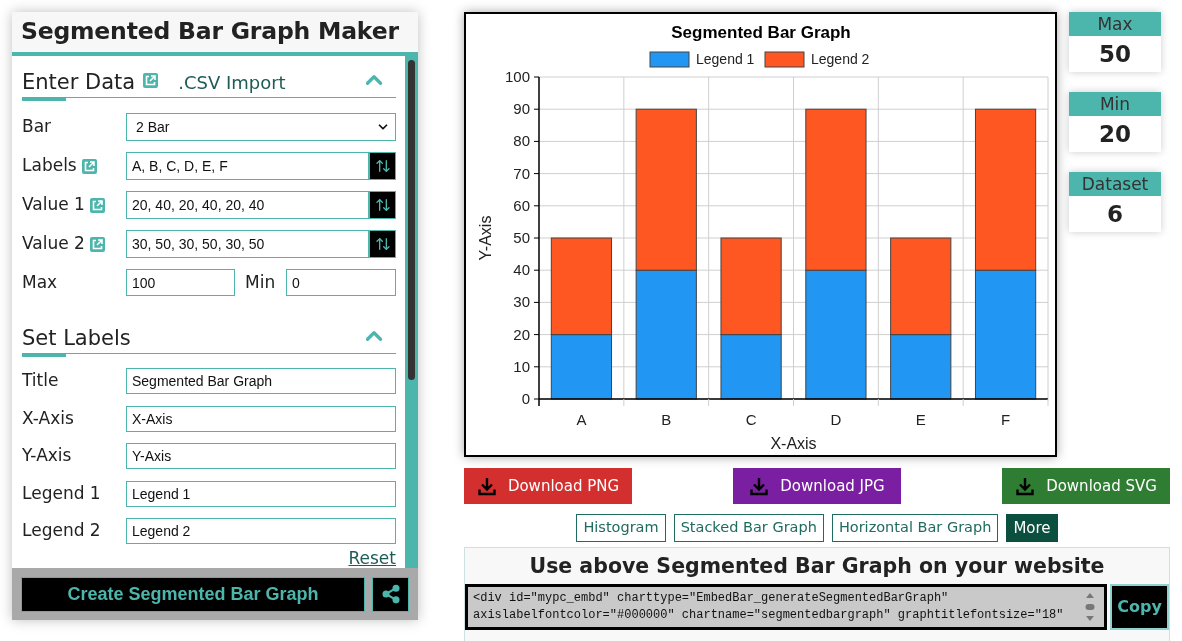 The image size is (1182, 641). Describe the element at coordinates (1115, 54) in the screenshot. I see `stat-value: 50` at that location.